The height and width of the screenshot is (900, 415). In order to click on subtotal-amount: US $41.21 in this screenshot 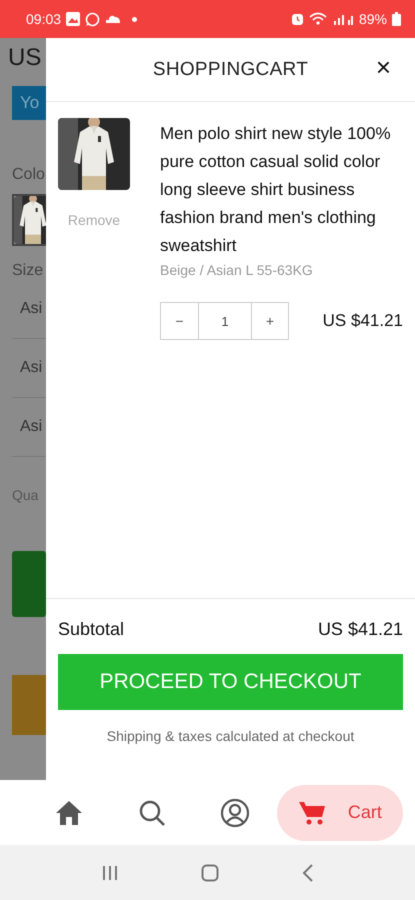, I will do `click(360, 629)`.